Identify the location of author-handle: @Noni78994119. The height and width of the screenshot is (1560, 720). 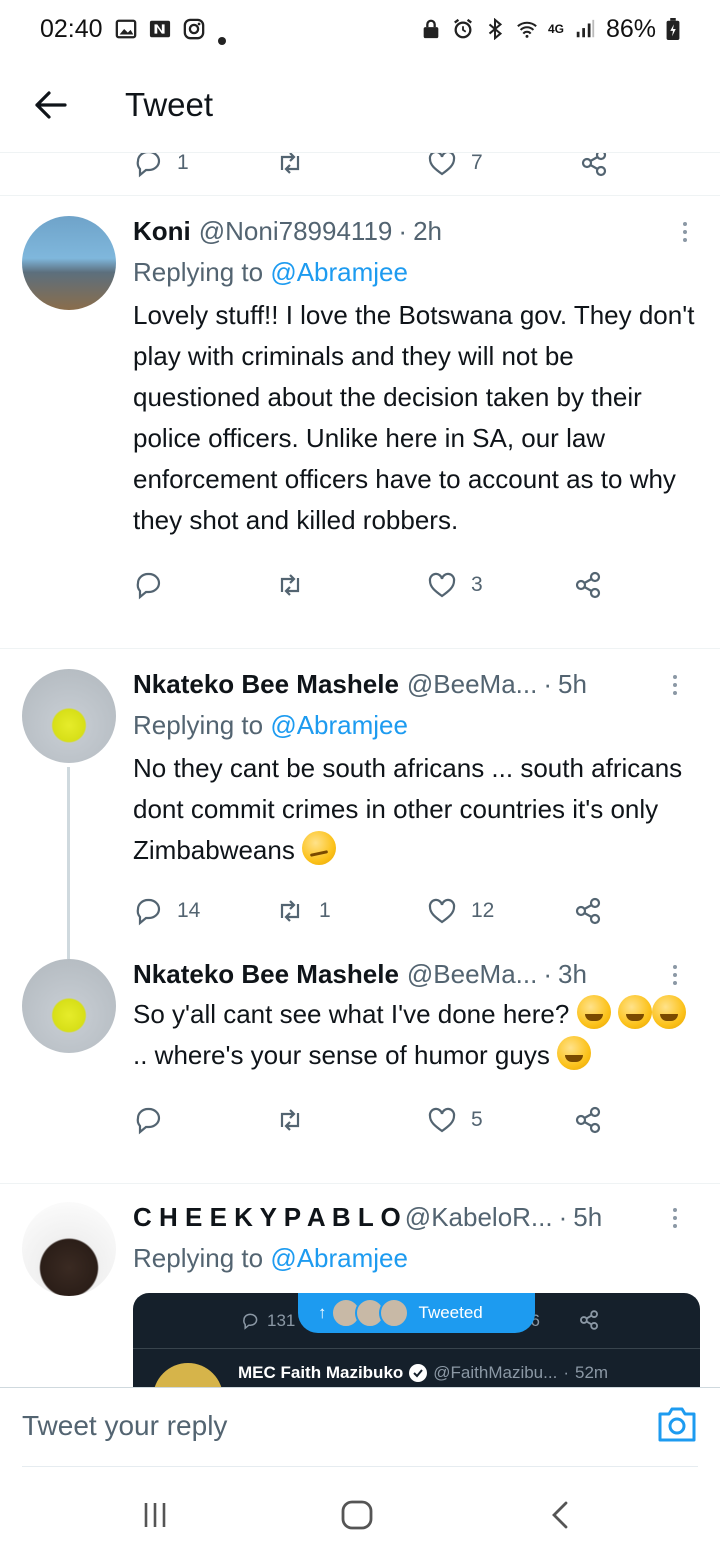
(296, 231).